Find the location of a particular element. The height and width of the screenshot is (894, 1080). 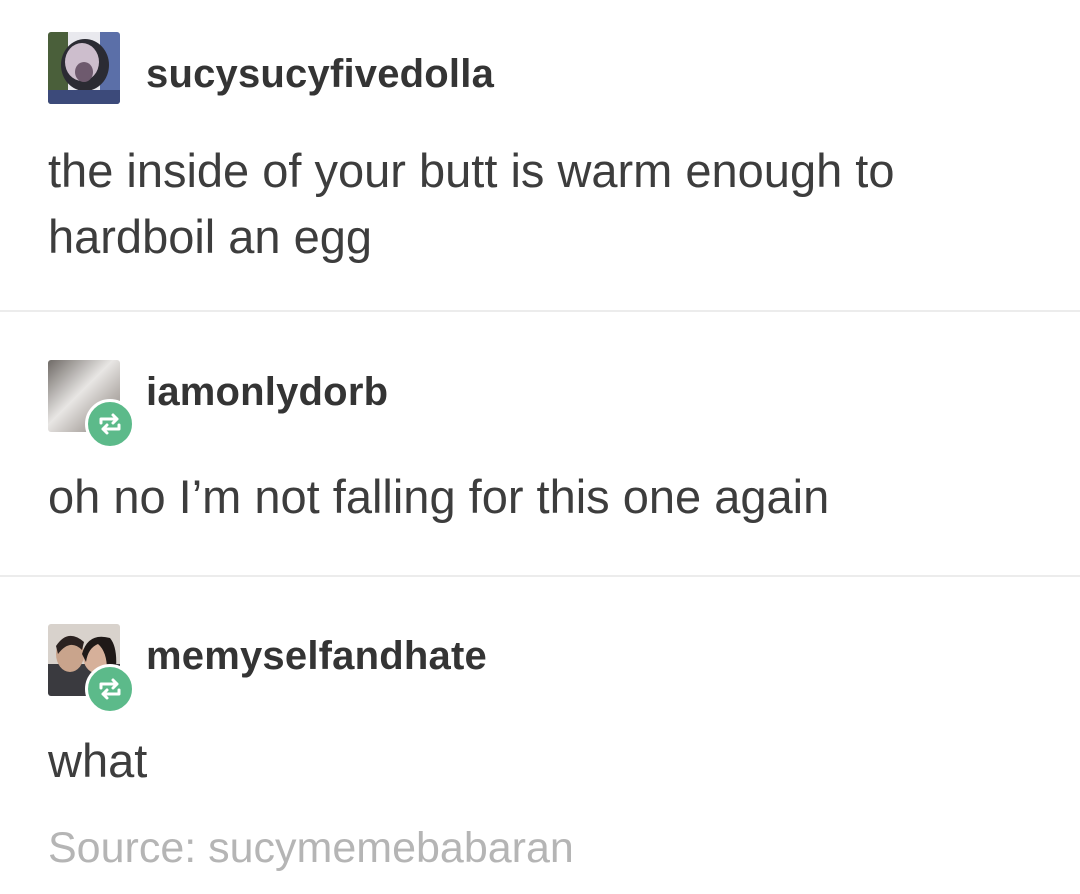

avatar-image is located at coordinates (84, 68).